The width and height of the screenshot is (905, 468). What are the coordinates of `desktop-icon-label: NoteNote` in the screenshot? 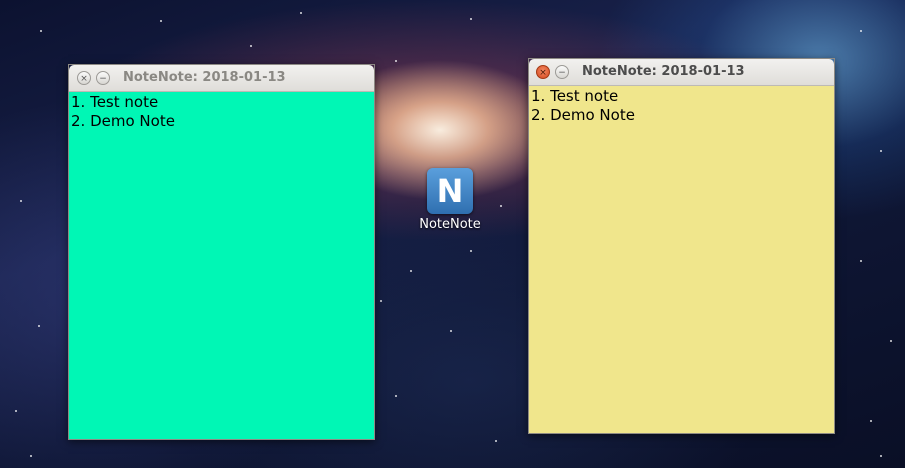 It's located at (450, 224).